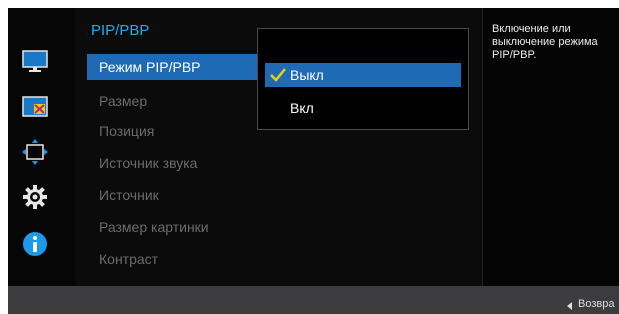 This screenshot has width=619, height=314. Describe the element at coordinates (176, 101) in the screenshot. I see `menu-item-size: Размер` at that location.